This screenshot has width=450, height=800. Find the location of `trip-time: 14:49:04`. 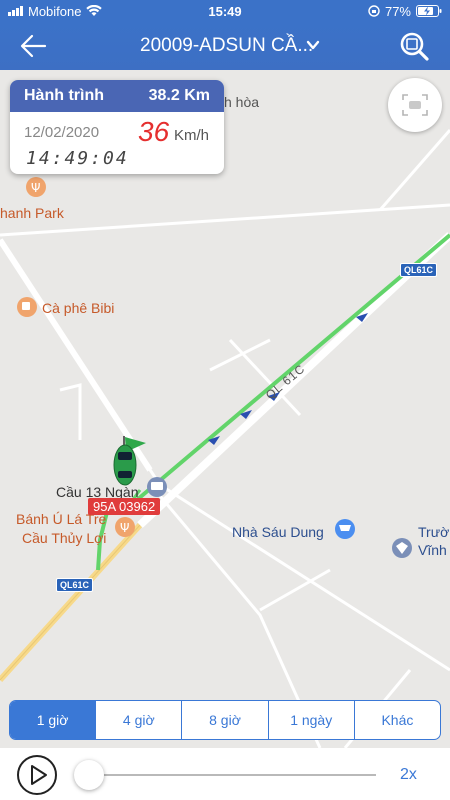

trip-time: 14:49:04 is located at coordinates (77, 158).